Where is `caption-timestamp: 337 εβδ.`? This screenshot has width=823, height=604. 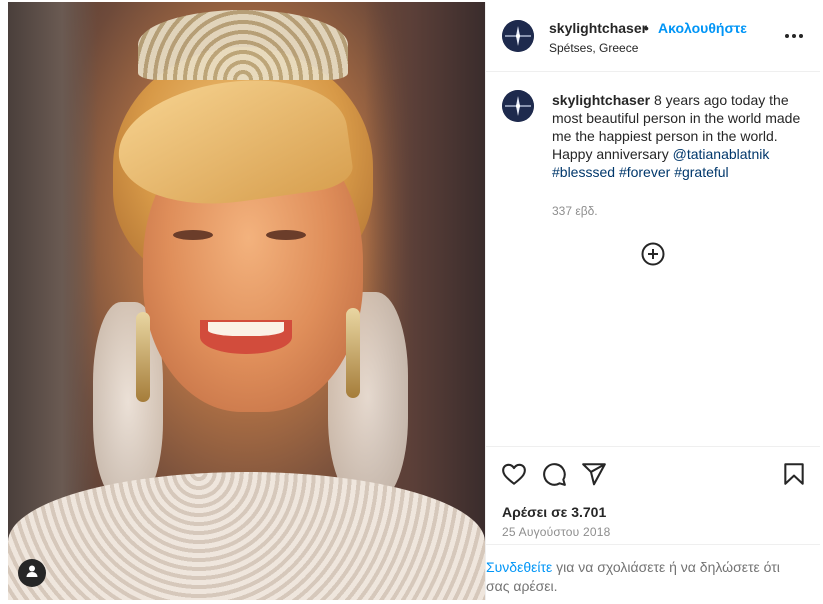 caption-timestamp: 337 εβδ. is located at coordinates (575, 211).